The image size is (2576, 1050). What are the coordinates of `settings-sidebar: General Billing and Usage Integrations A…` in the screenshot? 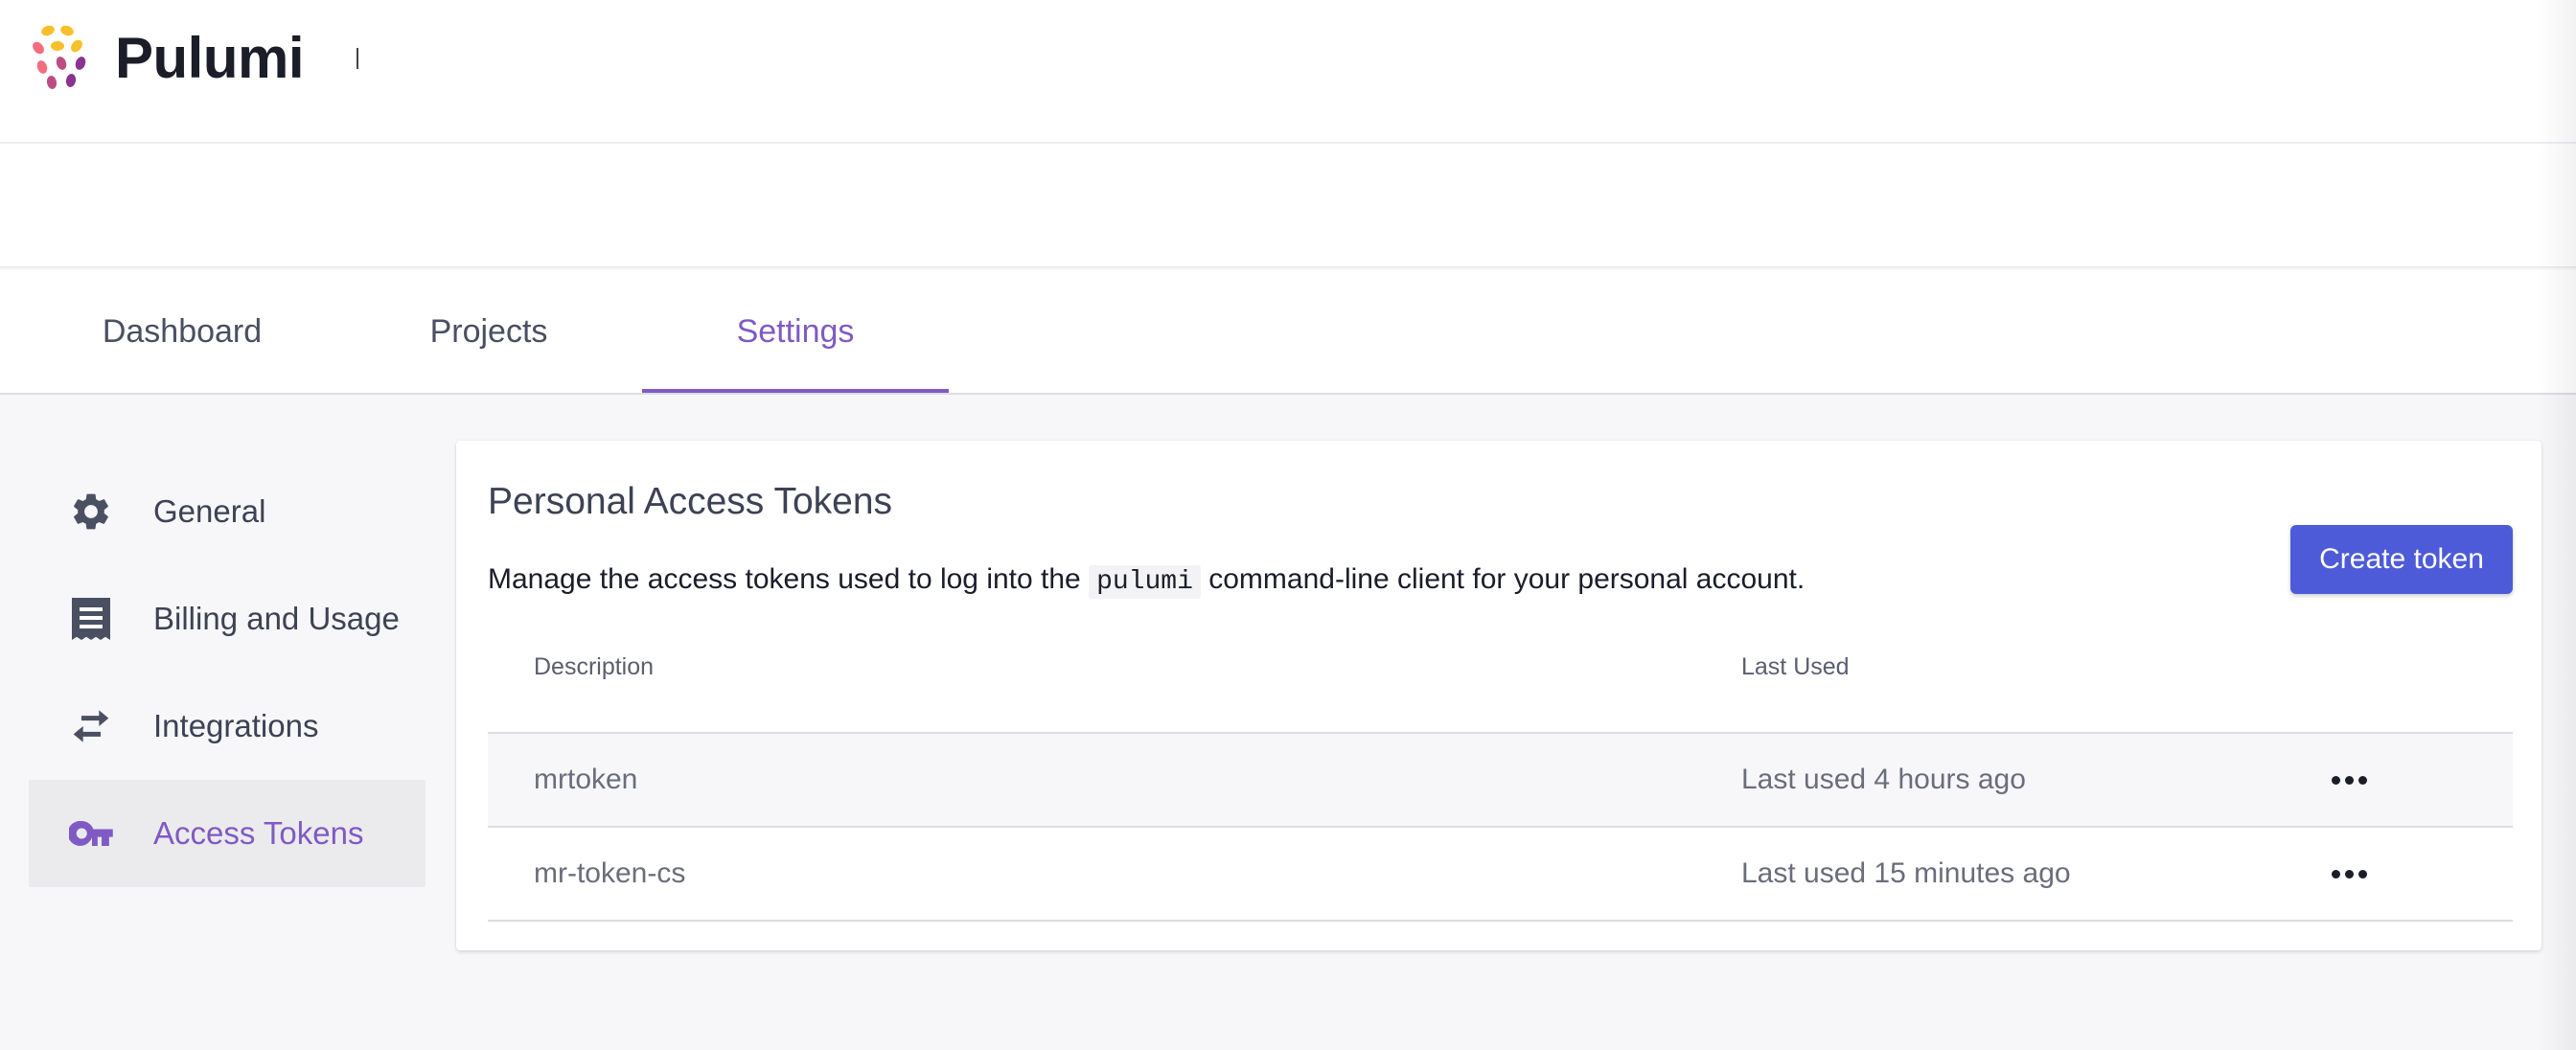 It's located at (228, 672).